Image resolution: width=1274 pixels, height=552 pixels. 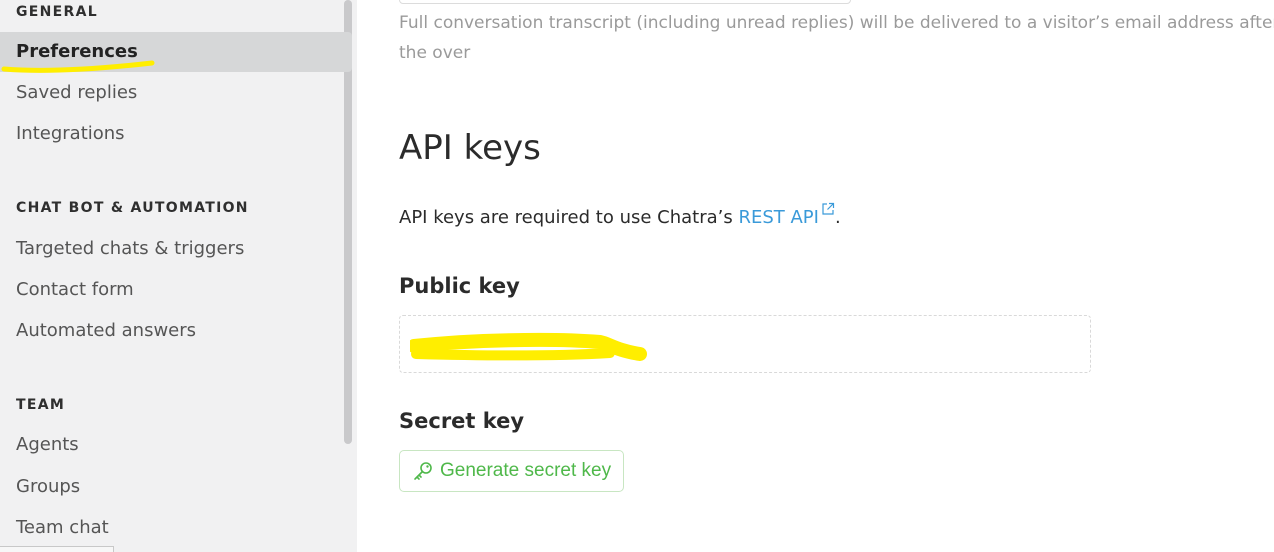 I want to click on rest-api-link: REST API, so click(x=786, y=215).